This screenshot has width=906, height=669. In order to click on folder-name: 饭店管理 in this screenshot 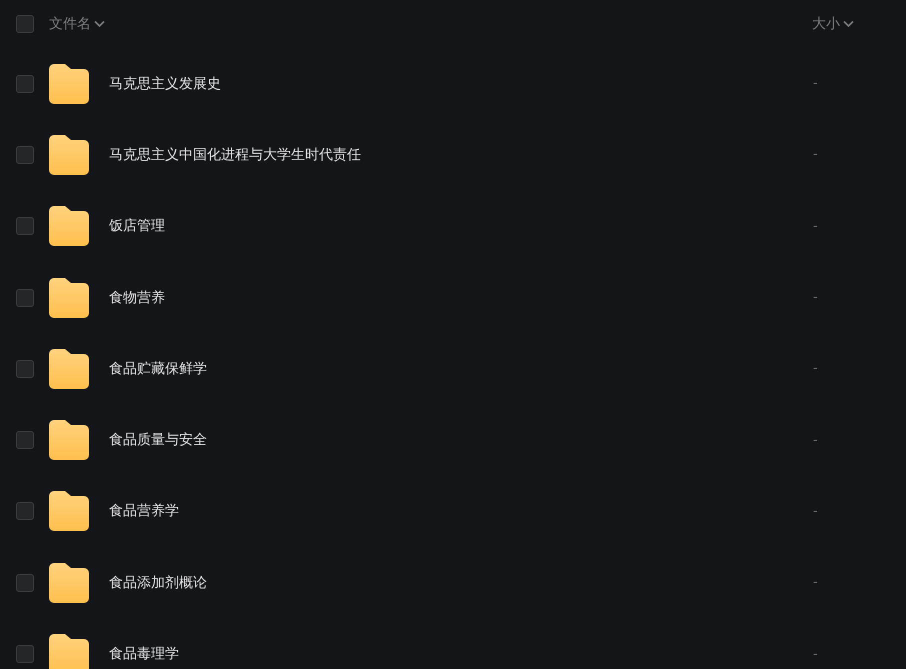, I will do `click(137, 226)`.